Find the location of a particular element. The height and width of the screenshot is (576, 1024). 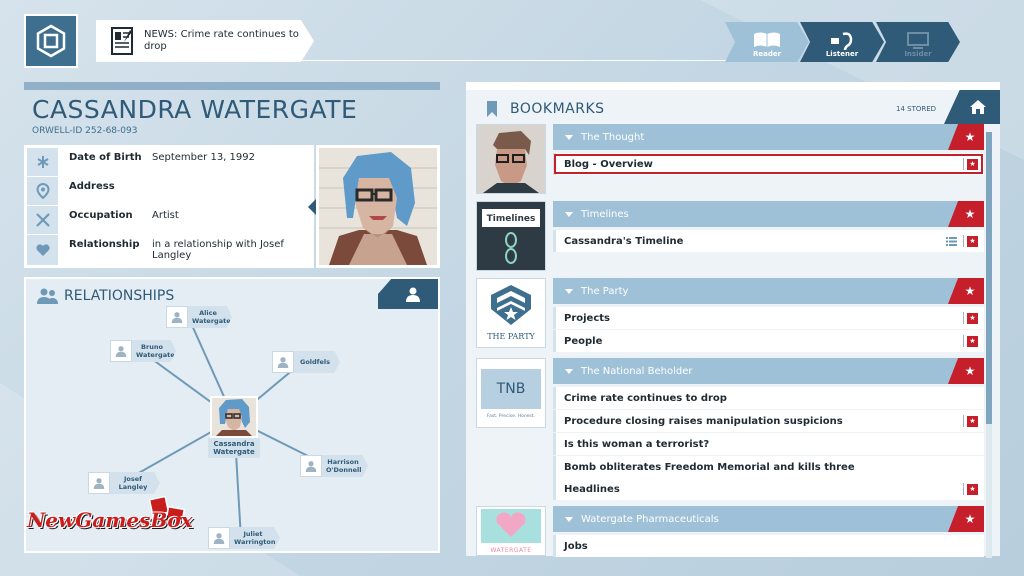

group-header: The National Beholder ★ is located at coordinates (768, 371).